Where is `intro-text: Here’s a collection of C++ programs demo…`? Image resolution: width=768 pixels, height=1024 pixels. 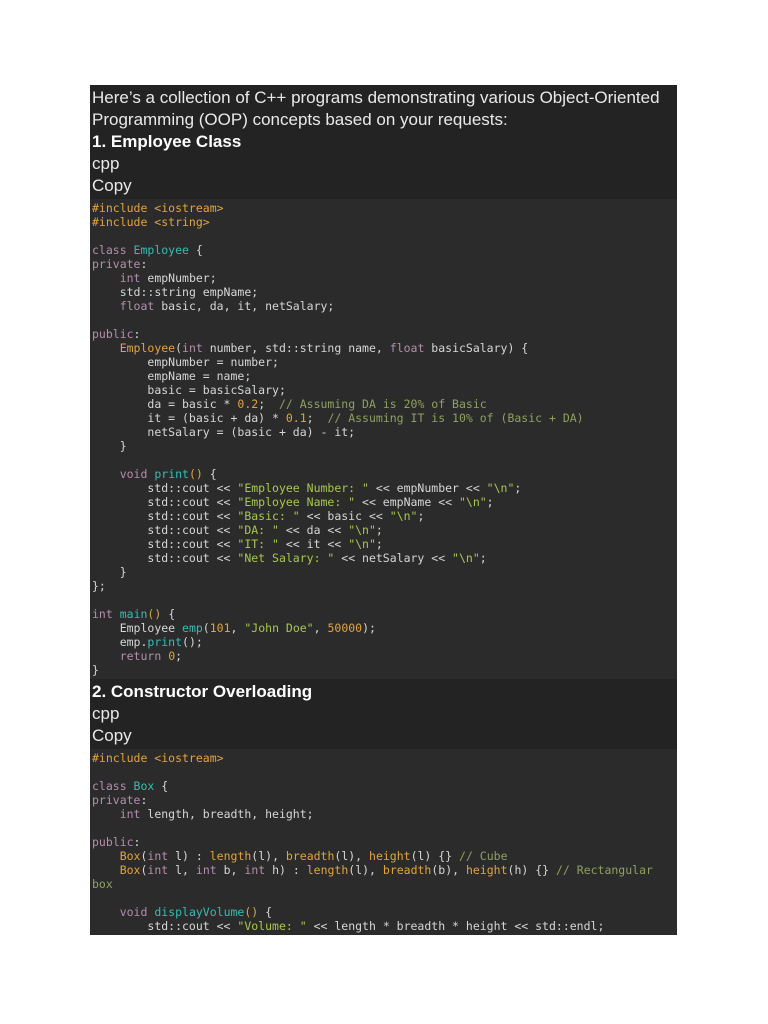
intro-text: Here’s a collection of C++ programs demo… is located at coordinates (376, 108).